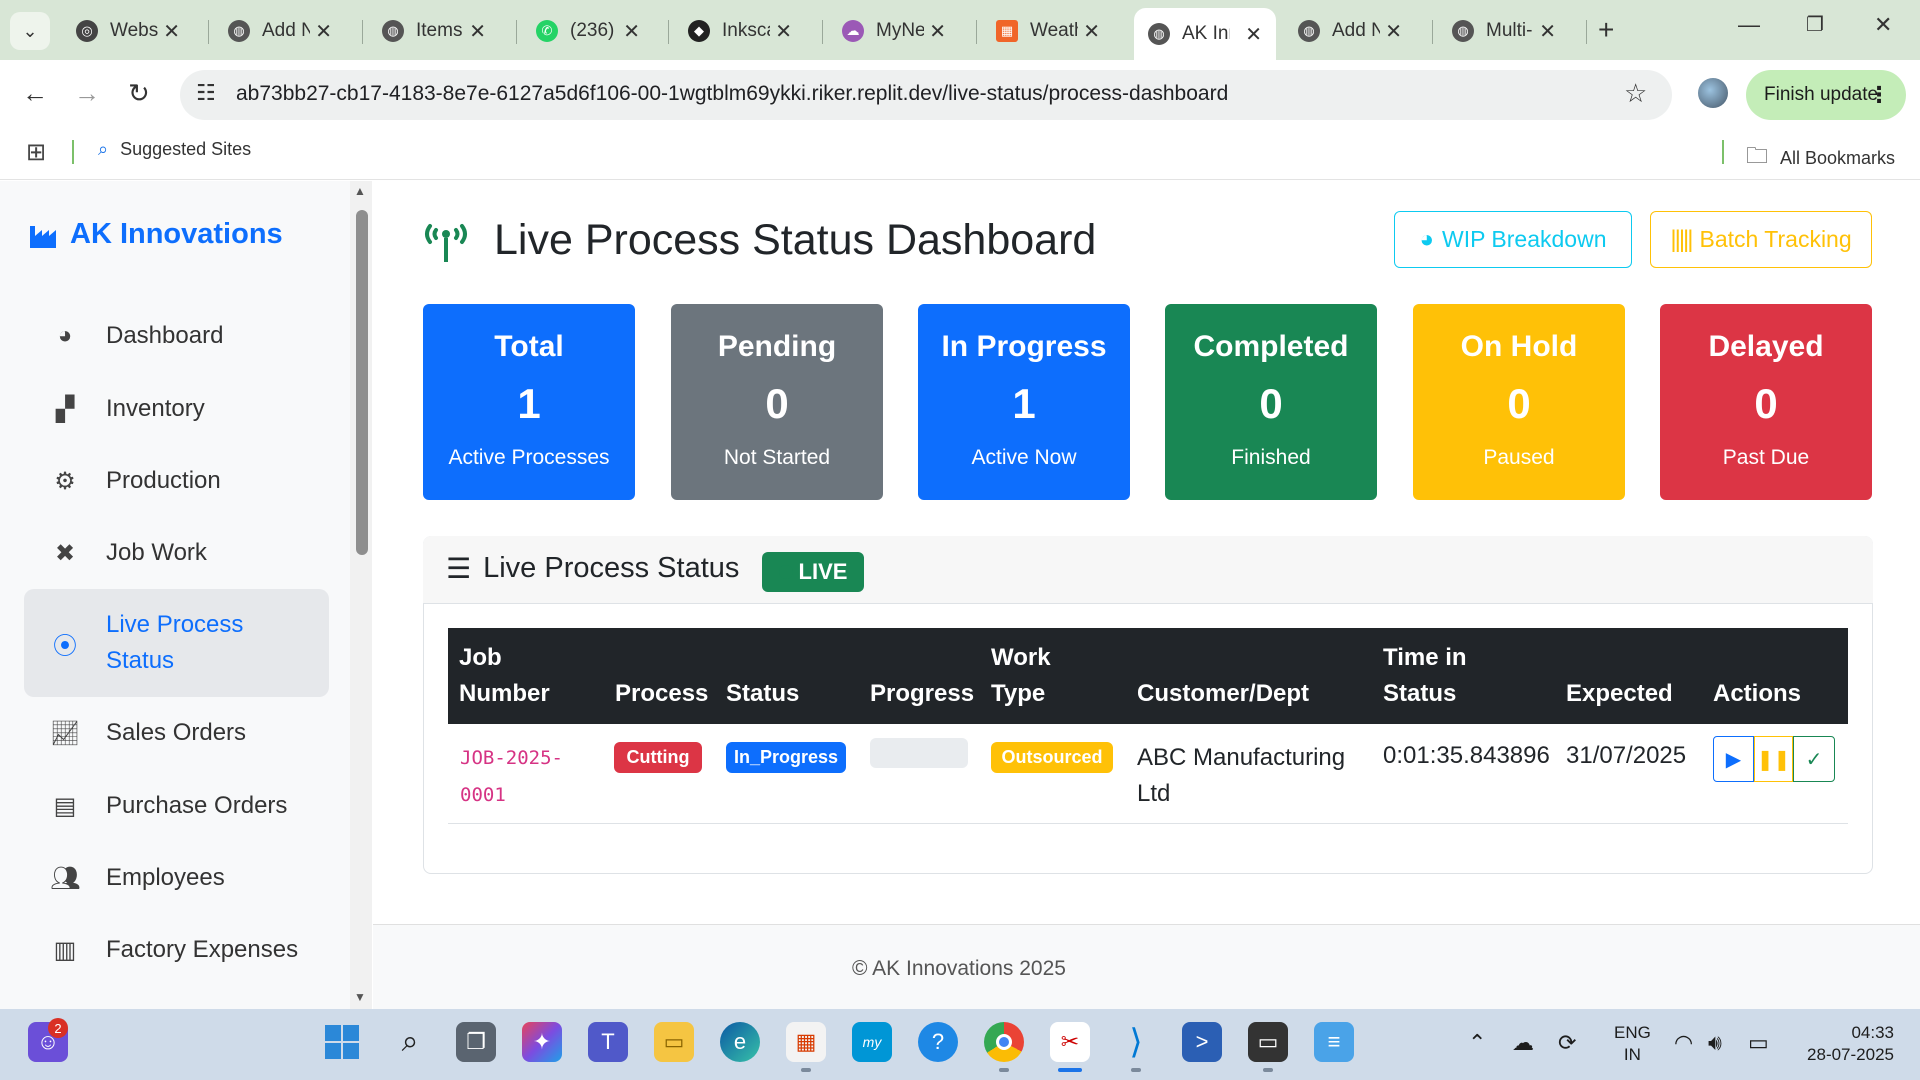  I want to click on teams-icon: T, so click(608, 1042).